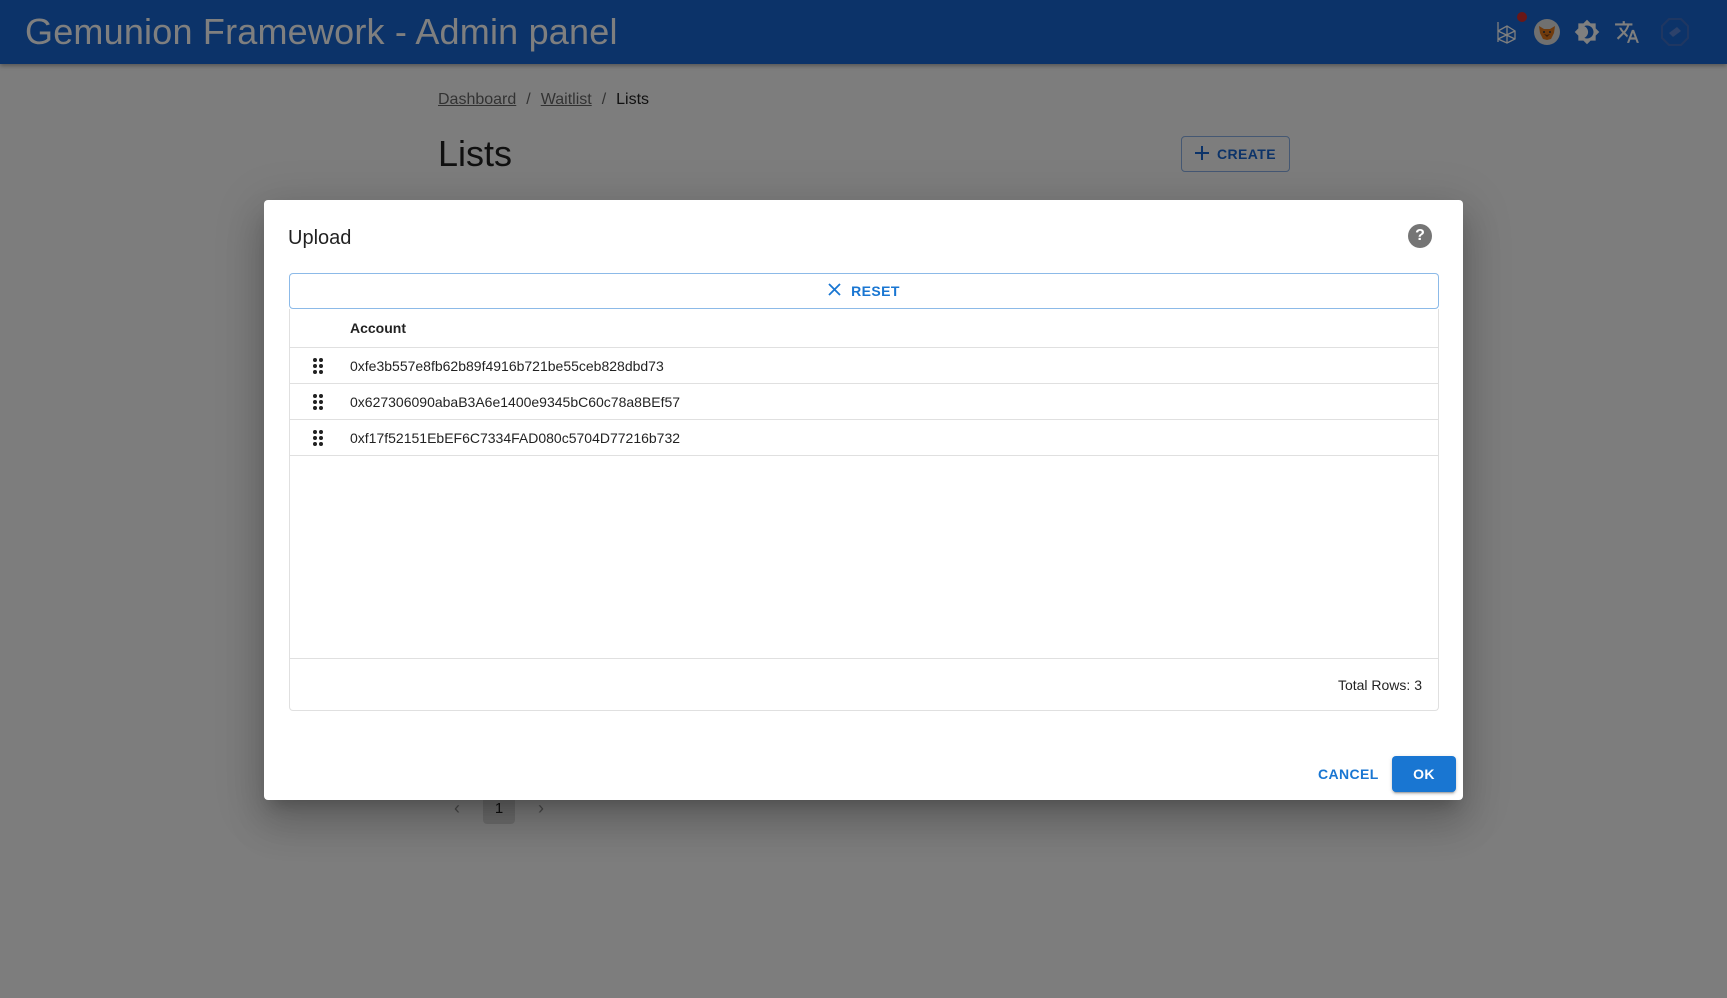  What do you see at coordinates (378, 328) in the screenshot?
I see `column-header-account: Account` at bounding box center [378, 328].